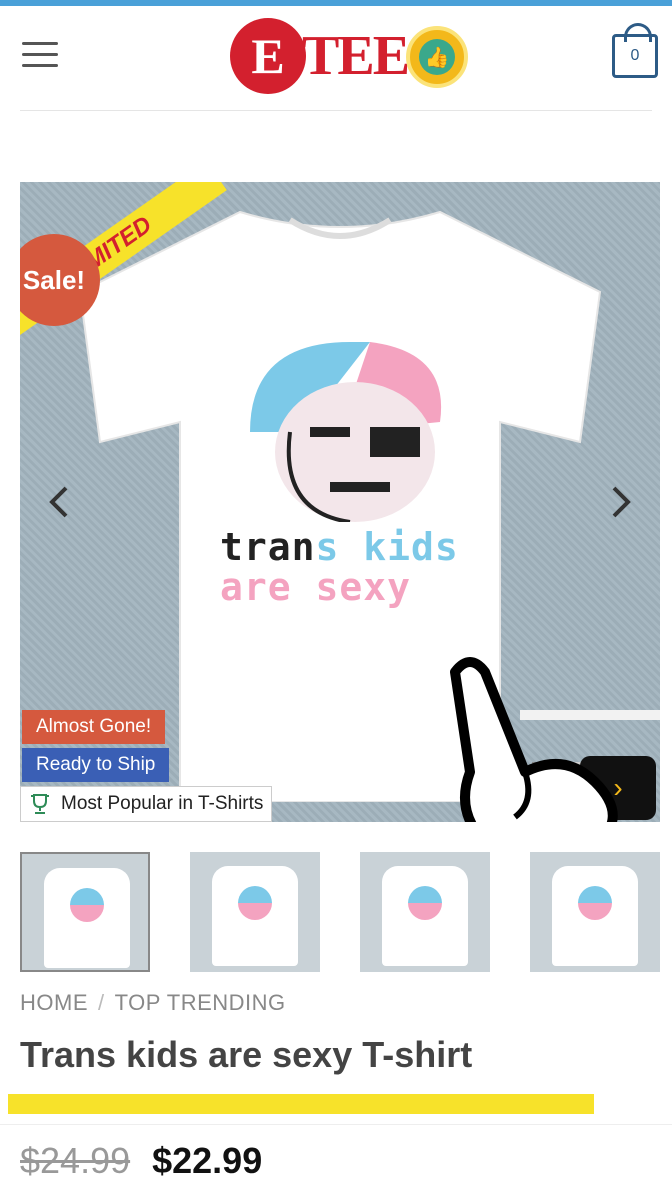 This screenshot has width=672, height=1200. What do you see at coordinates (346, 432) in the screenshot?
I see `face-graphic` at bounding box center [346, 432].